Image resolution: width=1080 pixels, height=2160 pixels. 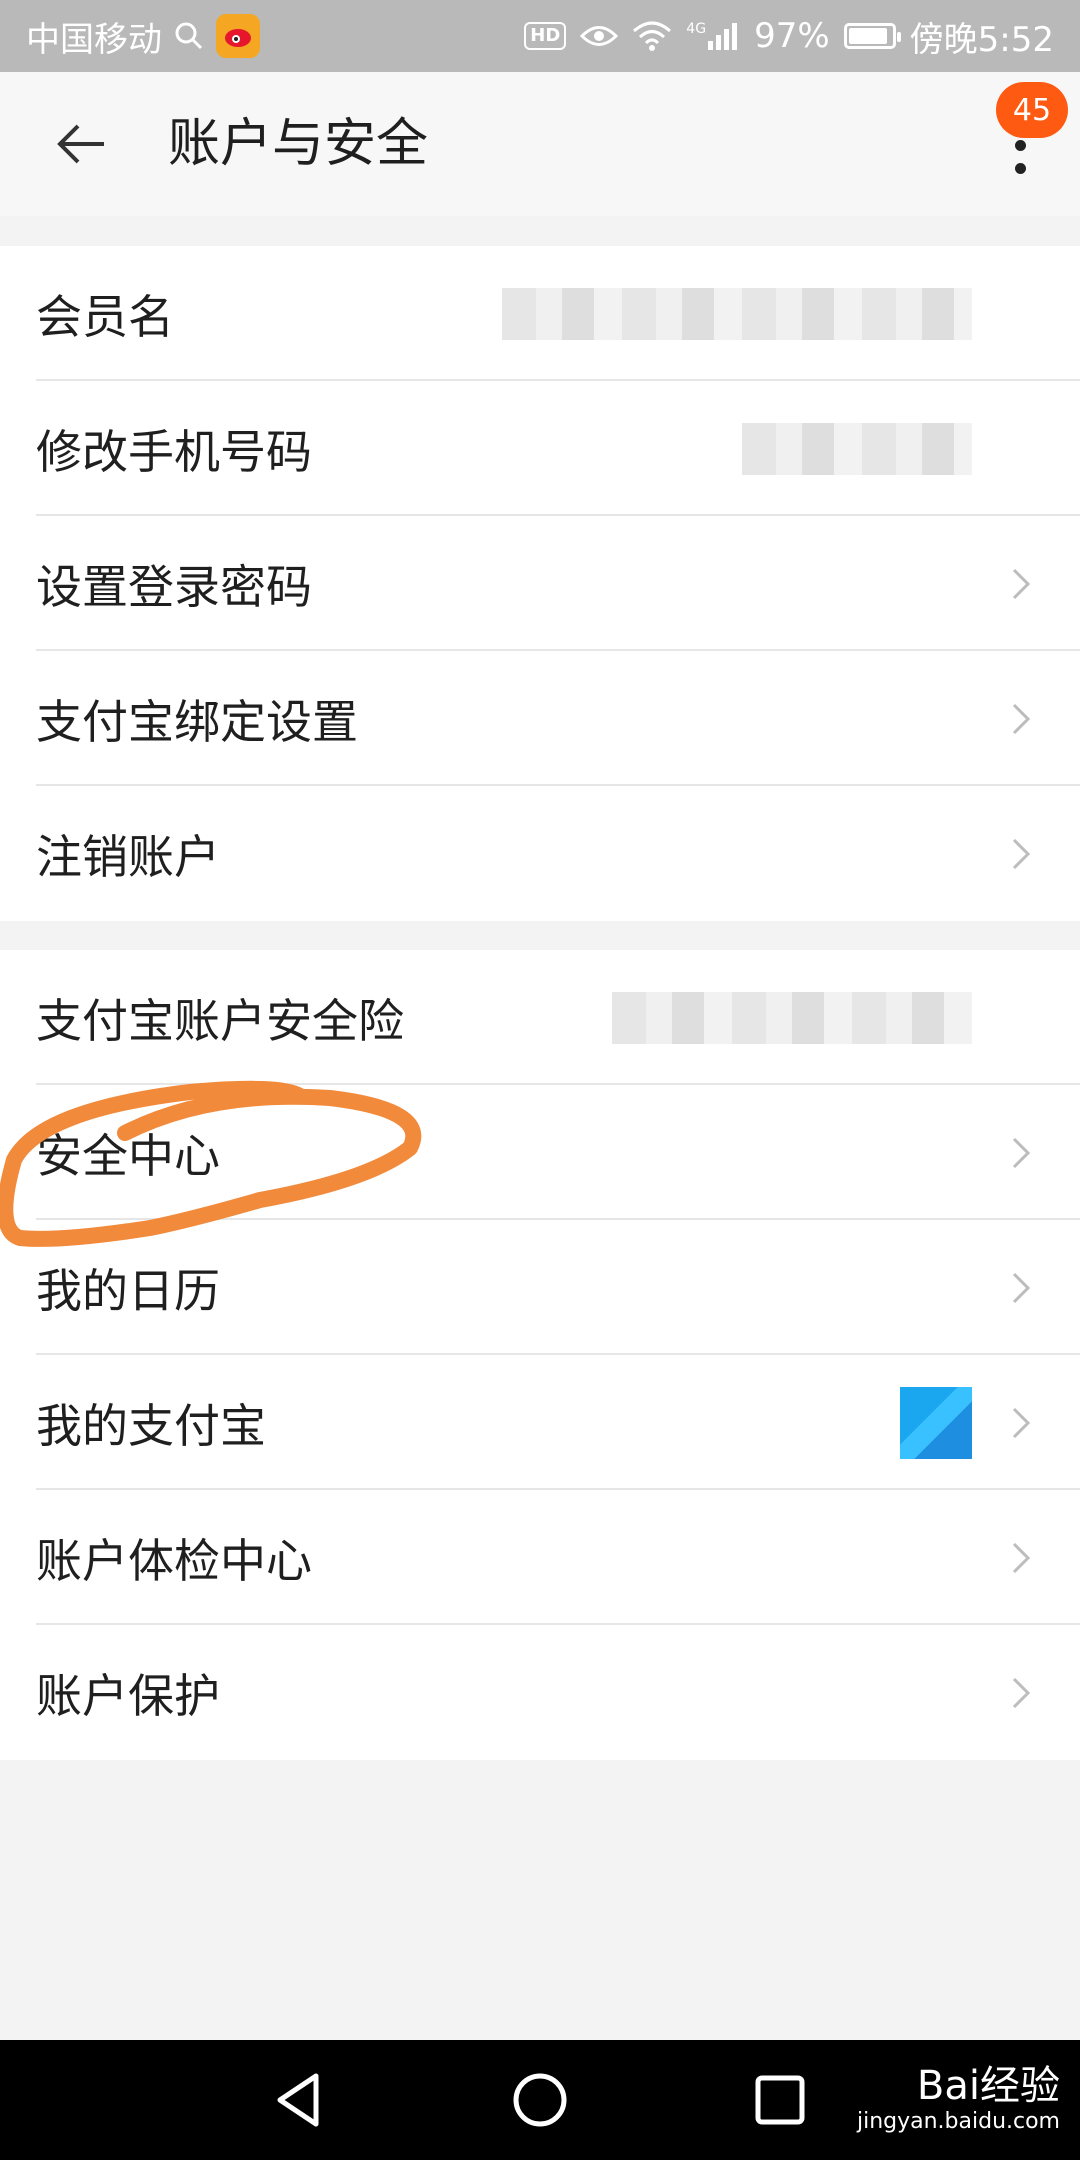 I want to click on list-item-login-password: 设置登录密码, so click(x=540, y=583).